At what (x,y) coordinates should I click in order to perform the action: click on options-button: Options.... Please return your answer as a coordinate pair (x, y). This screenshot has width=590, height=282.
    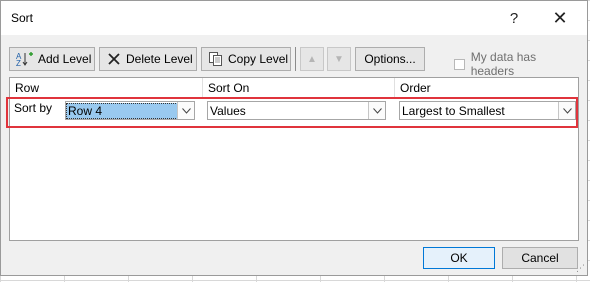
    Looking at the image, I should click on (390, 59).